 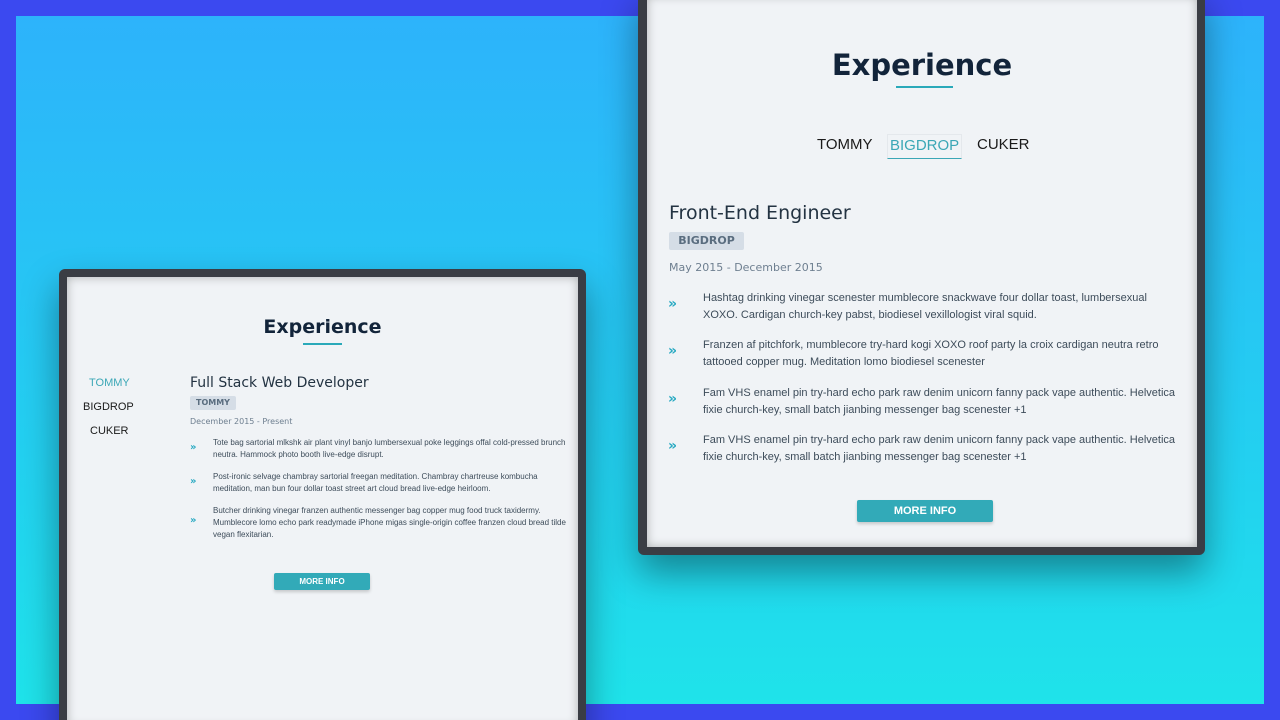 I want to click on company-badge: BIGDROP, so click(x=706, y=241).